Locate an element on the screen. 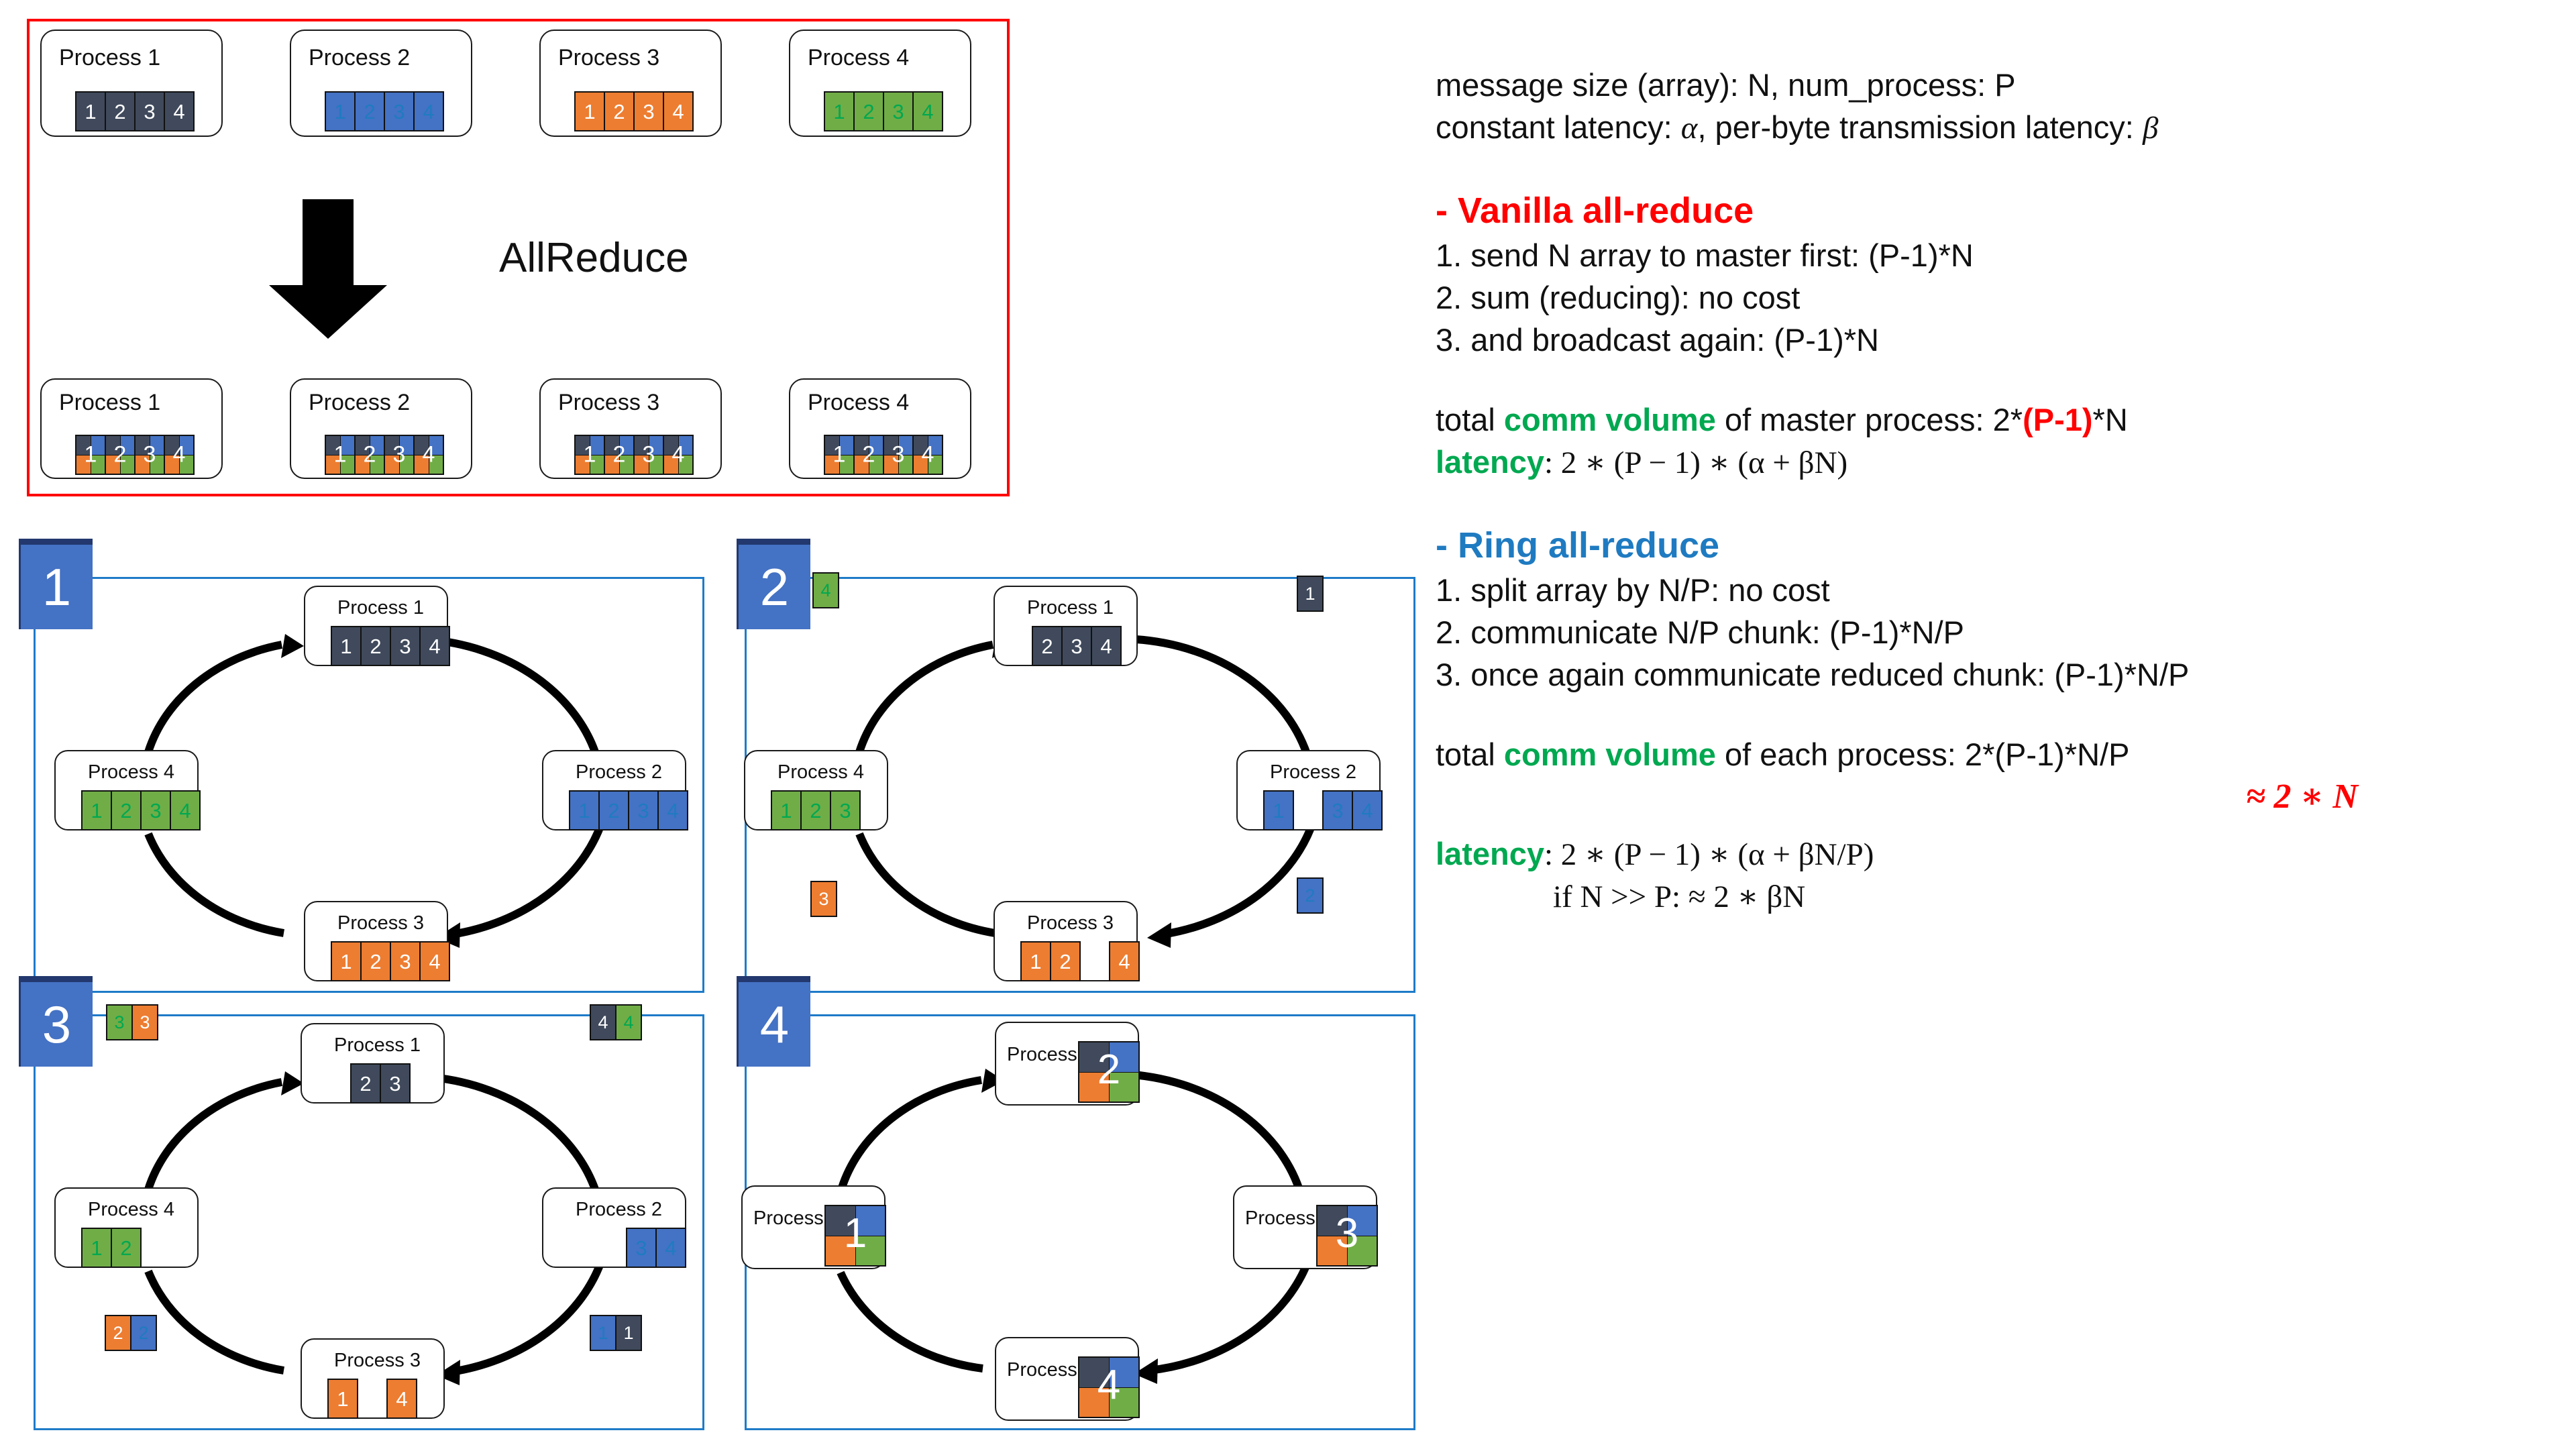  alpha-symbol: α is located at coordinates (1689, 128).